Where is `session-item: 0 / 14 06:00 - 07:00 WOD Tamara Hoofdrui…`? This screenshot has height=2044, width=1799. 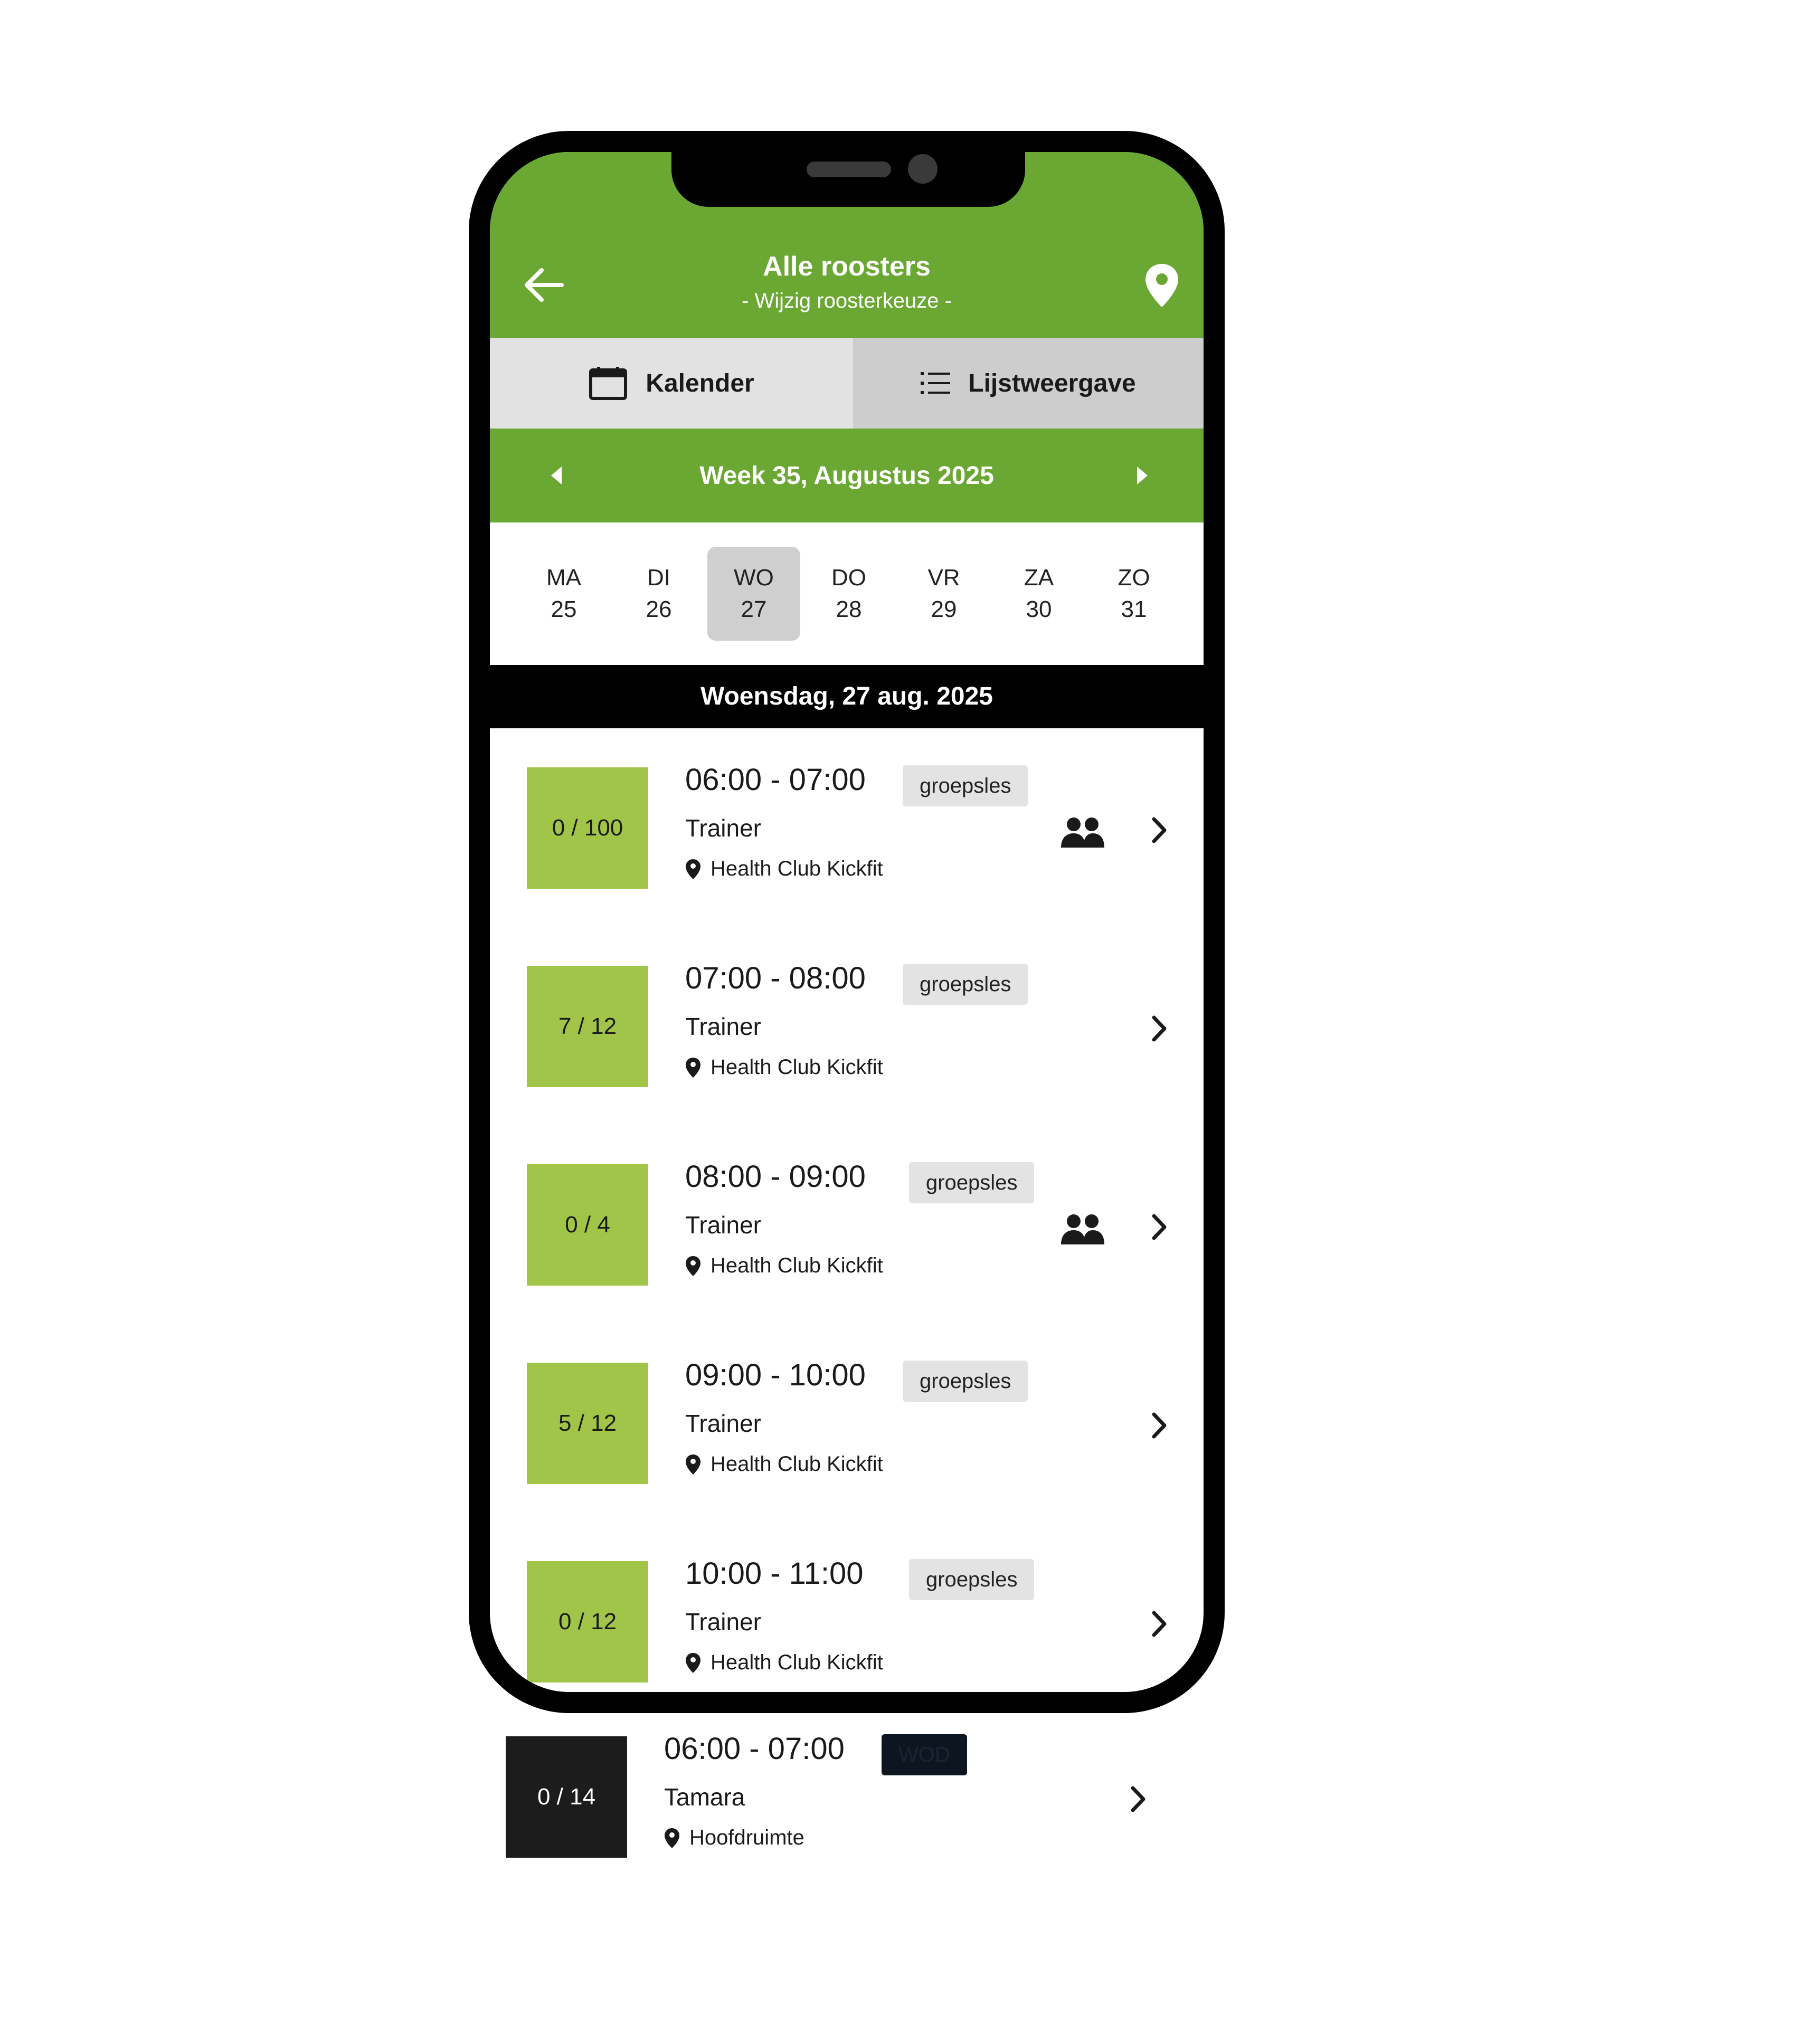 session-item: 0 / 14 06:00 - 07:00 WOD Tamara Hoofdrui… is located at coordinates (847, 1813).